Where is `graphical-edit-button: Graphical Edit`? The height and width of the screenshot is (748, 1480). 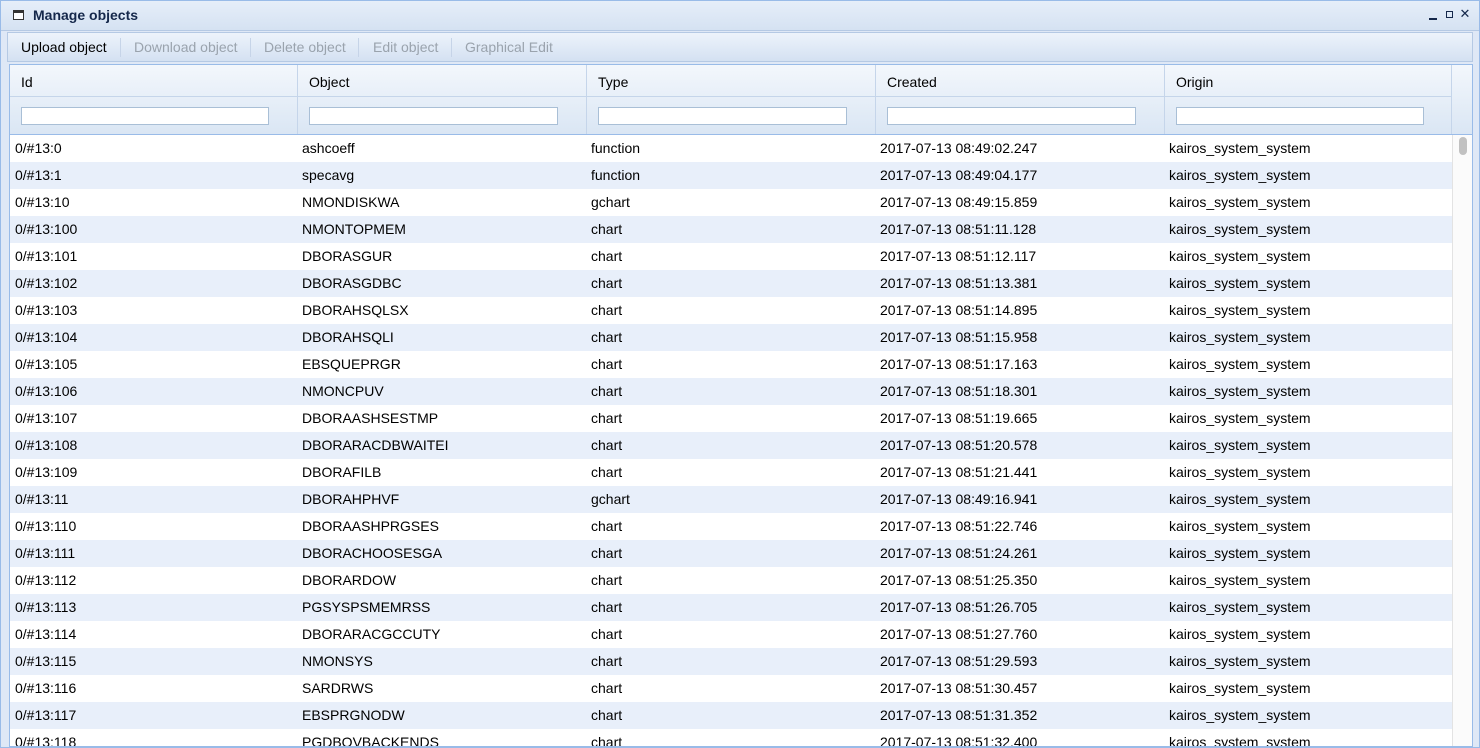 graphical-edit-button: Graphical Edit is located at coordinates (509, 47).